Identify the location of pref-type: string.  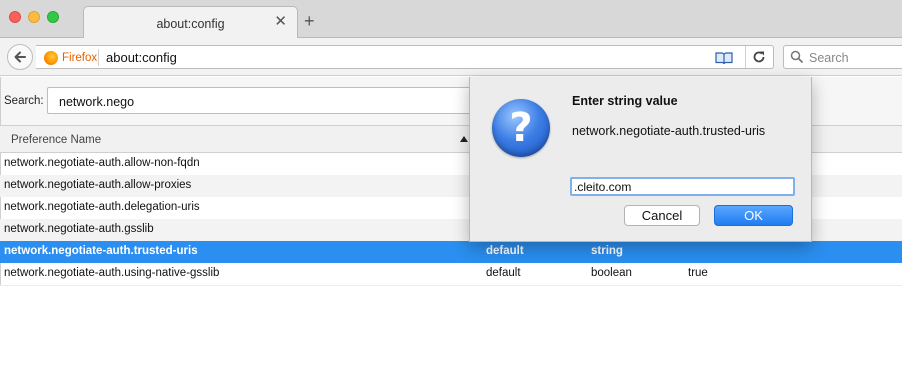
(607, 251).